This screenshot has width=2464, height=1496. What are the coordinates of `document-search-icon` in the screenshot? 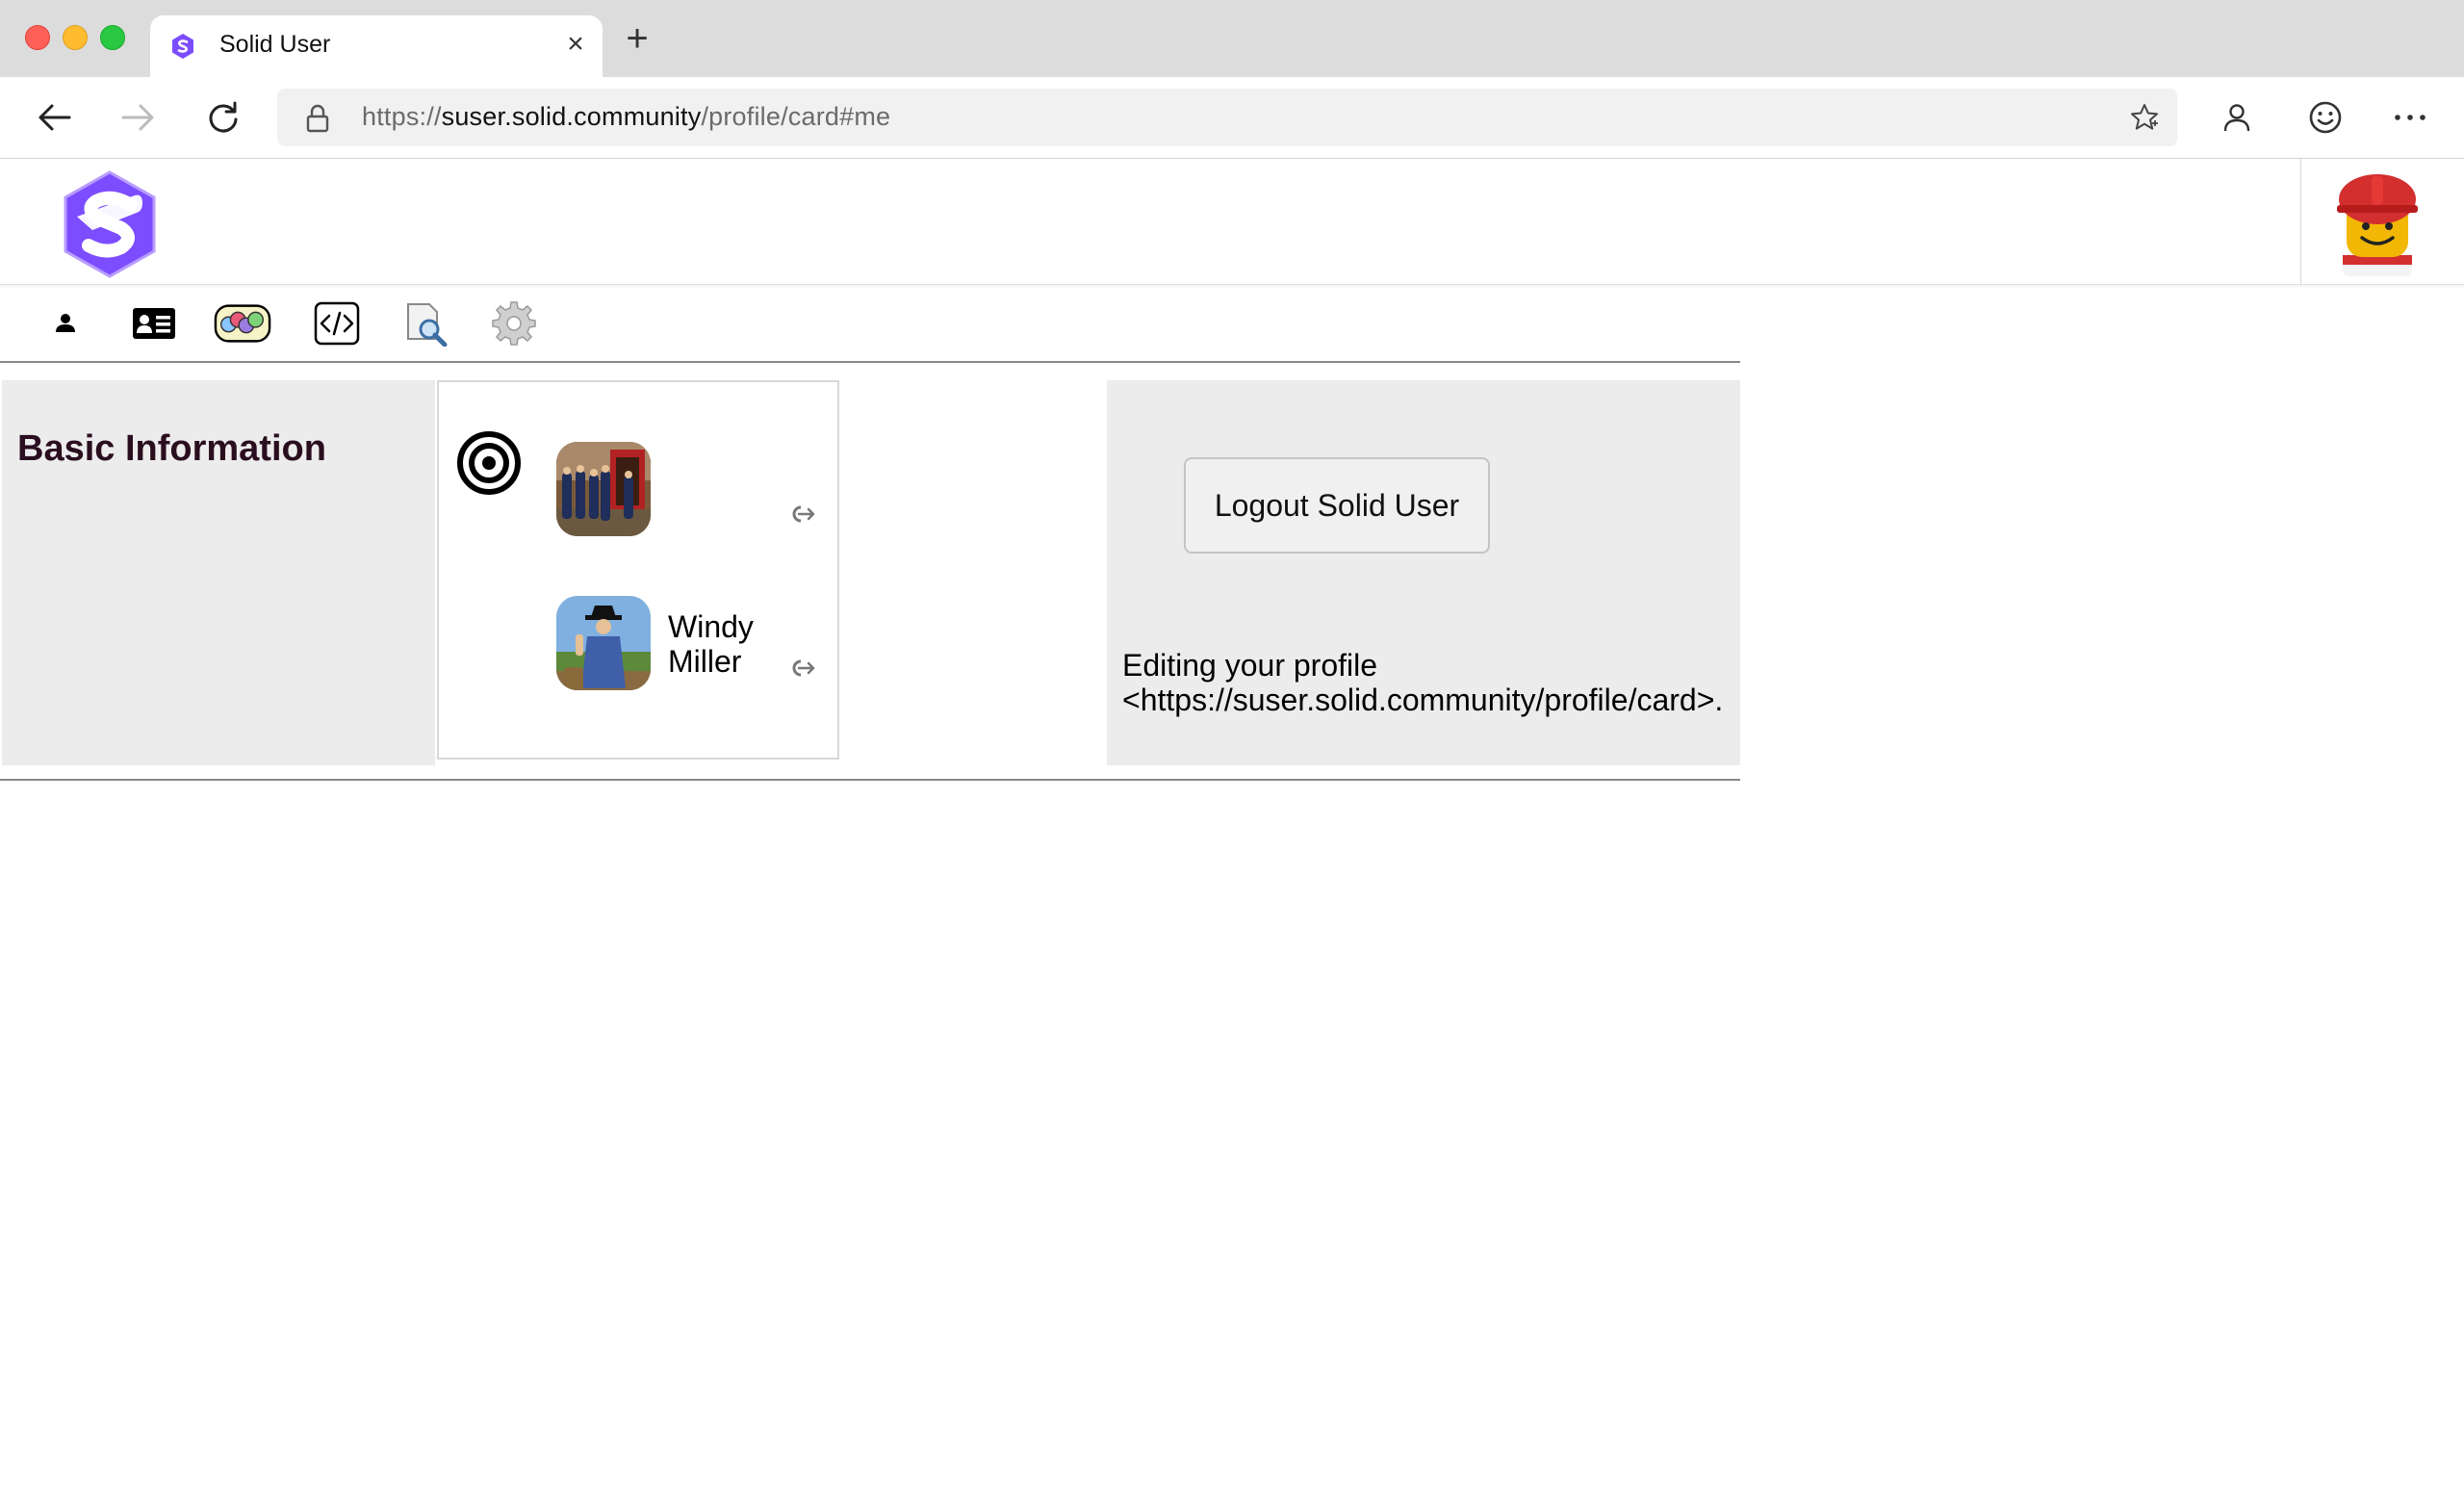 It's located at (427, 325).